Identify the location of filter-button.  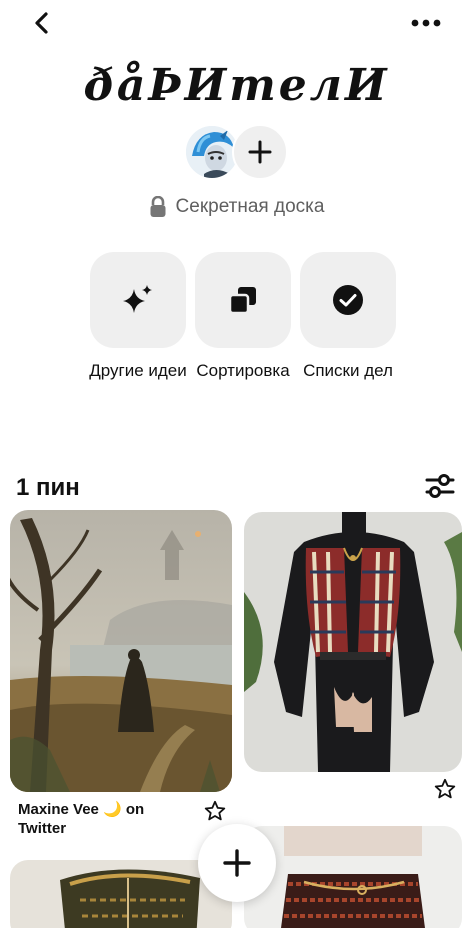
(440, 486).